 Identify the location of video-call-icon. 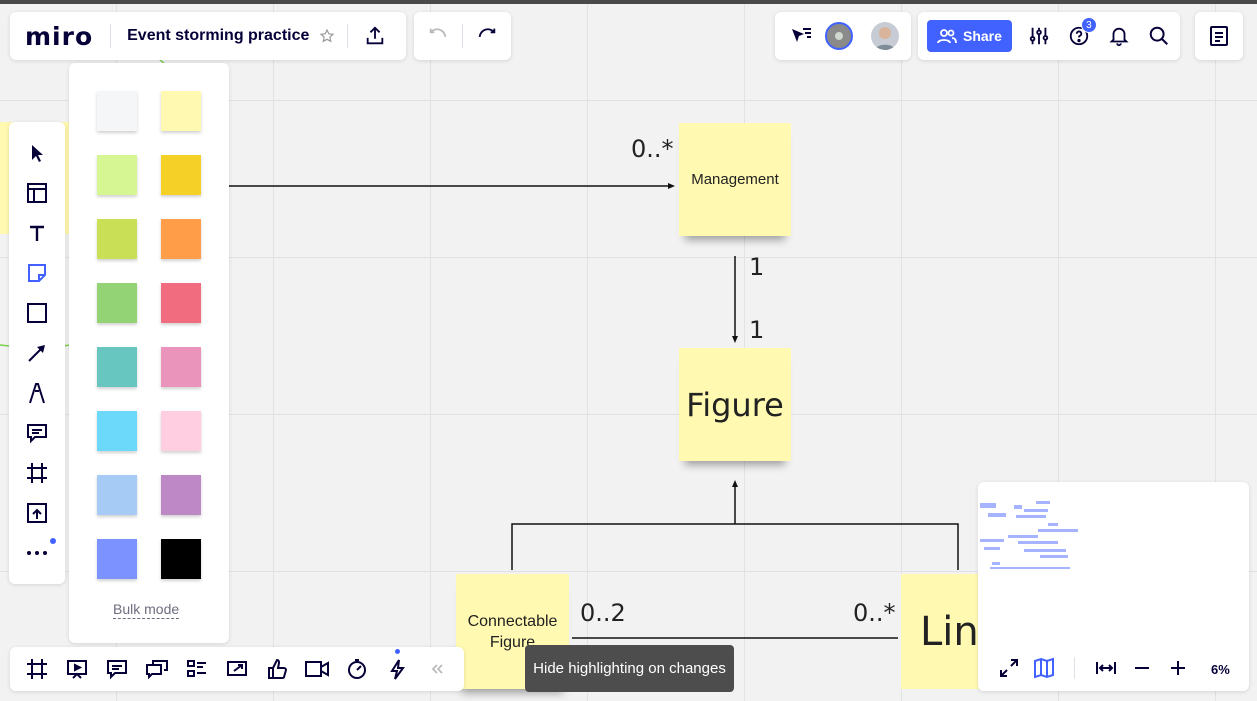
(317, 669).